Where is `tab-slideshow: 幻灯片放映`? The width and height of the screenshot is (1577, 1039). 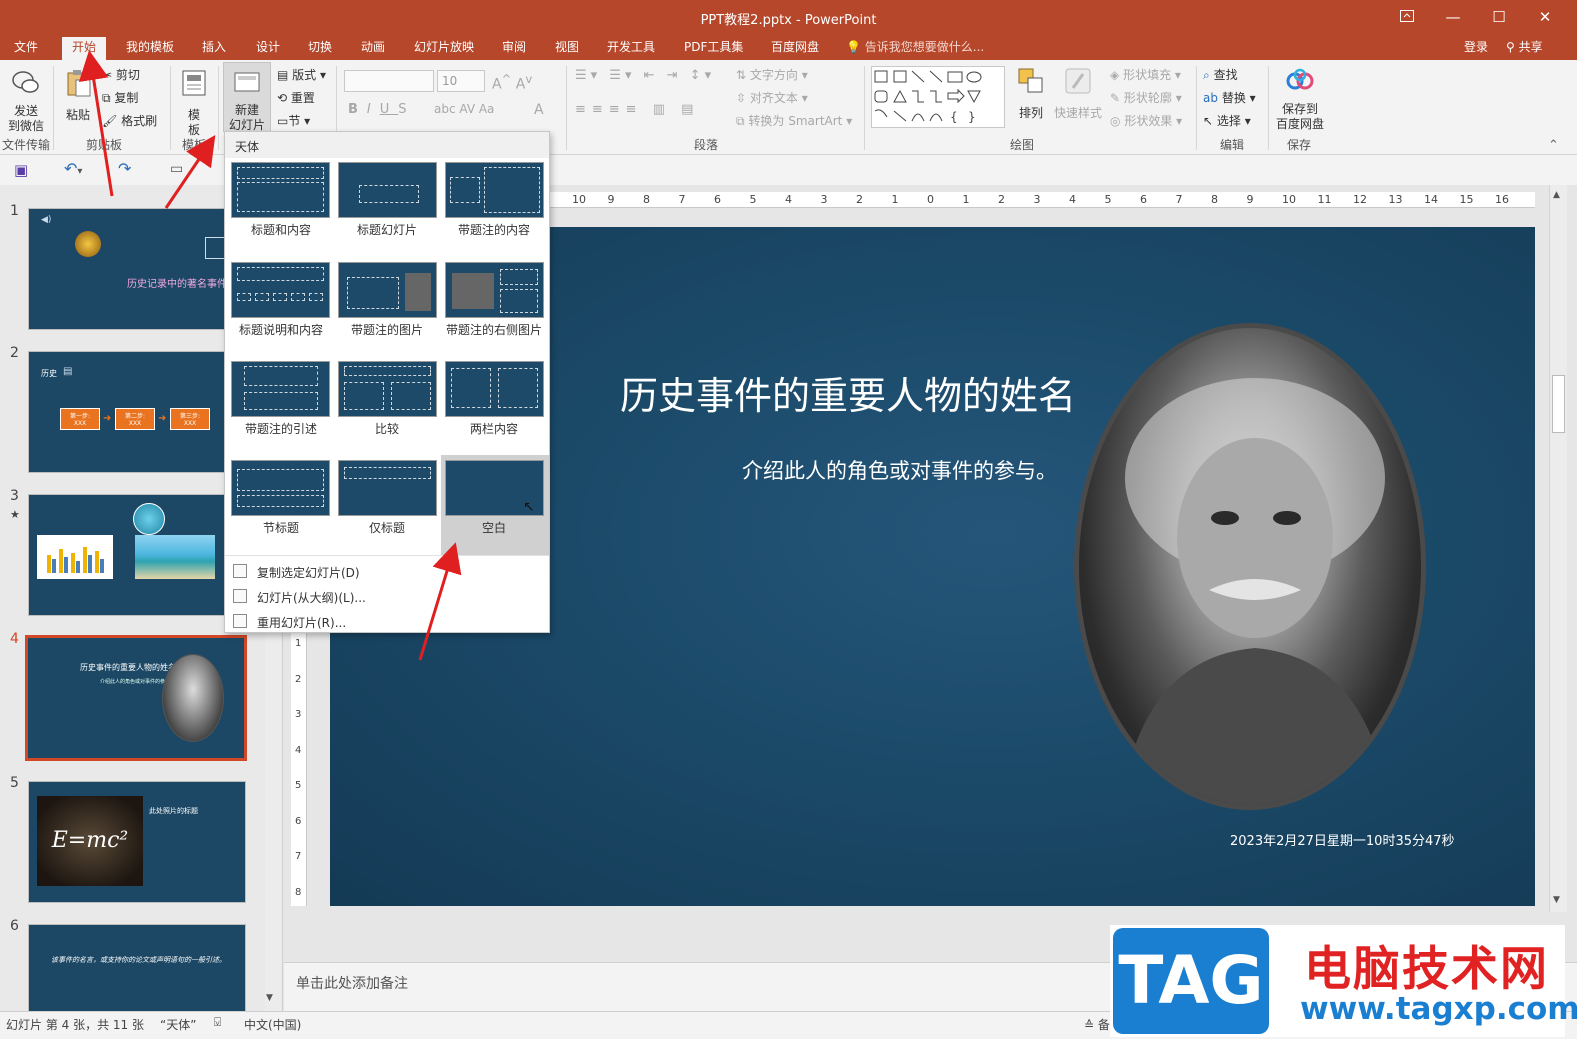 tab-slideshow: 幻灯片放映 is located at coordinates (444, 48).